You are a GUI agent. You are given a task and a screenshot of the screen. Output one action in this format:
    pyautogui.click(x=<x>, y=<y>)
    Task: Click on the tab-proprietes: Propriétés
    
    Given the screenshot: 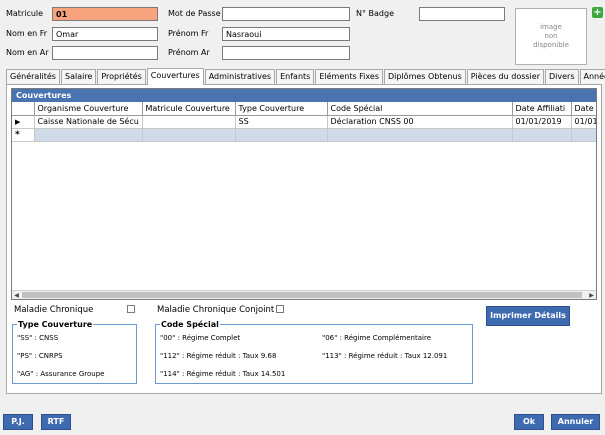 What is the action you would take?
    pyautogui.click(x=121, y=76)
    